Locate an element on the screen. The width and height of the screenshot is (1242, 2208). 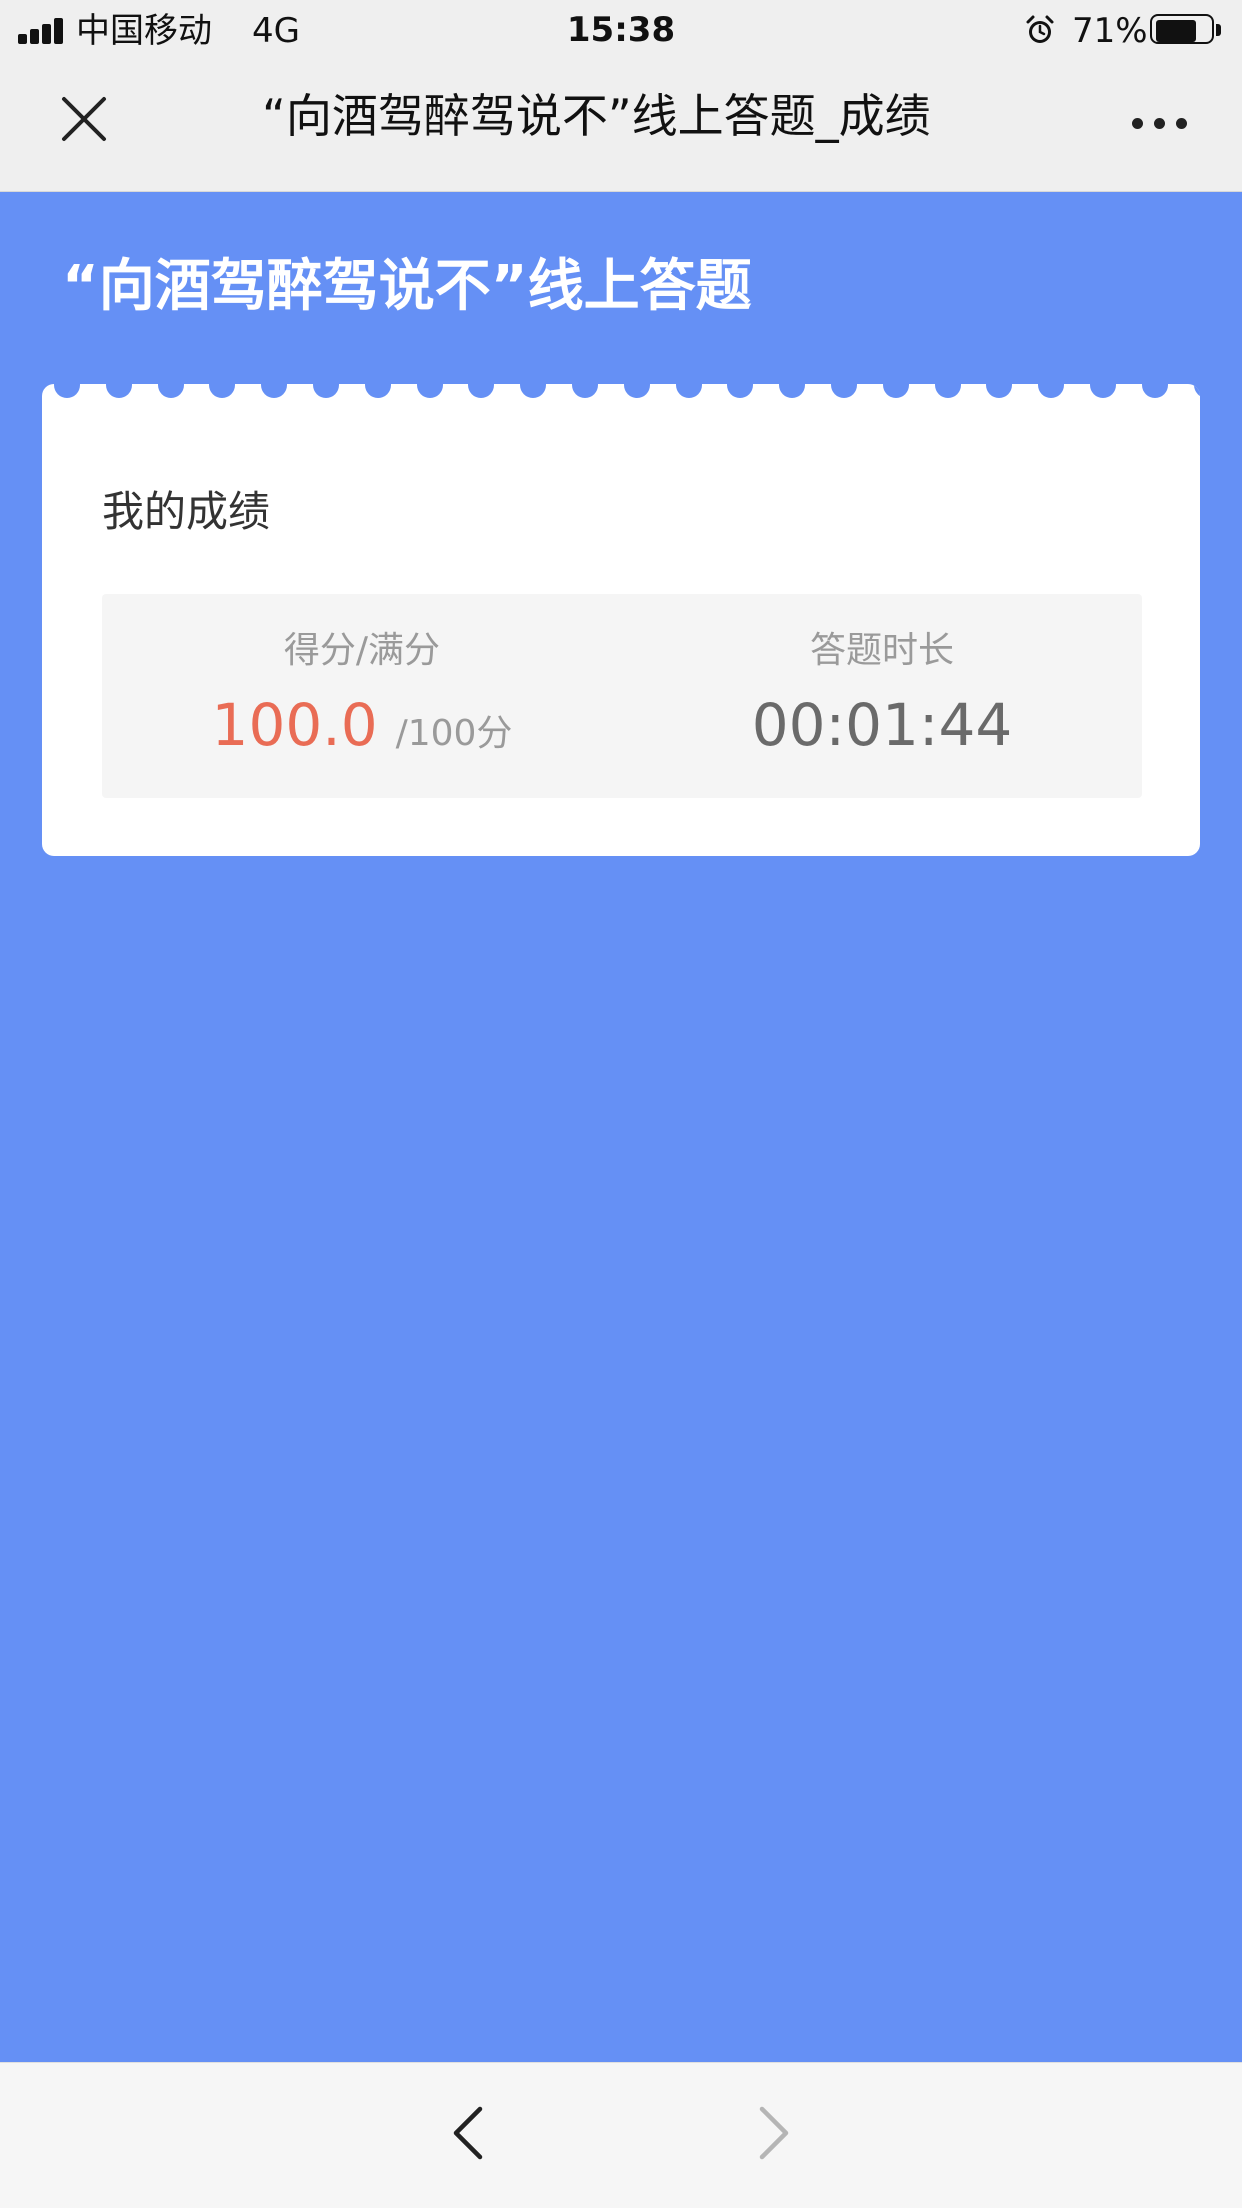
duration-row: 00:01:44 is located at coordinates (882, 732).